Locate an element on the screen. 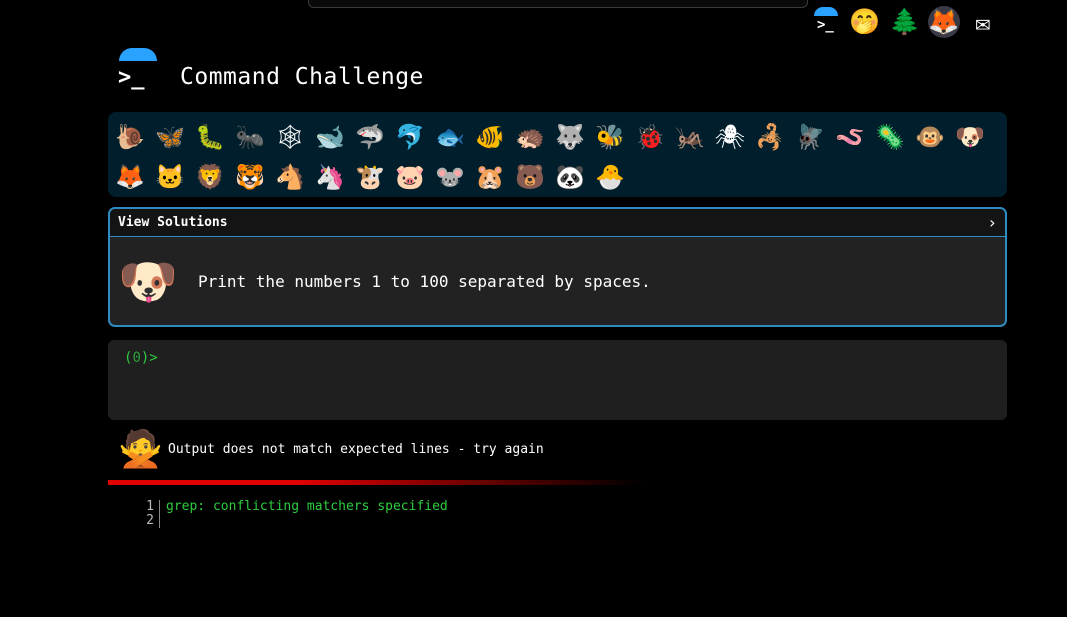 This screenshot has height=617, width=1067. line-number: 1 is located at coordinates (150, 507).